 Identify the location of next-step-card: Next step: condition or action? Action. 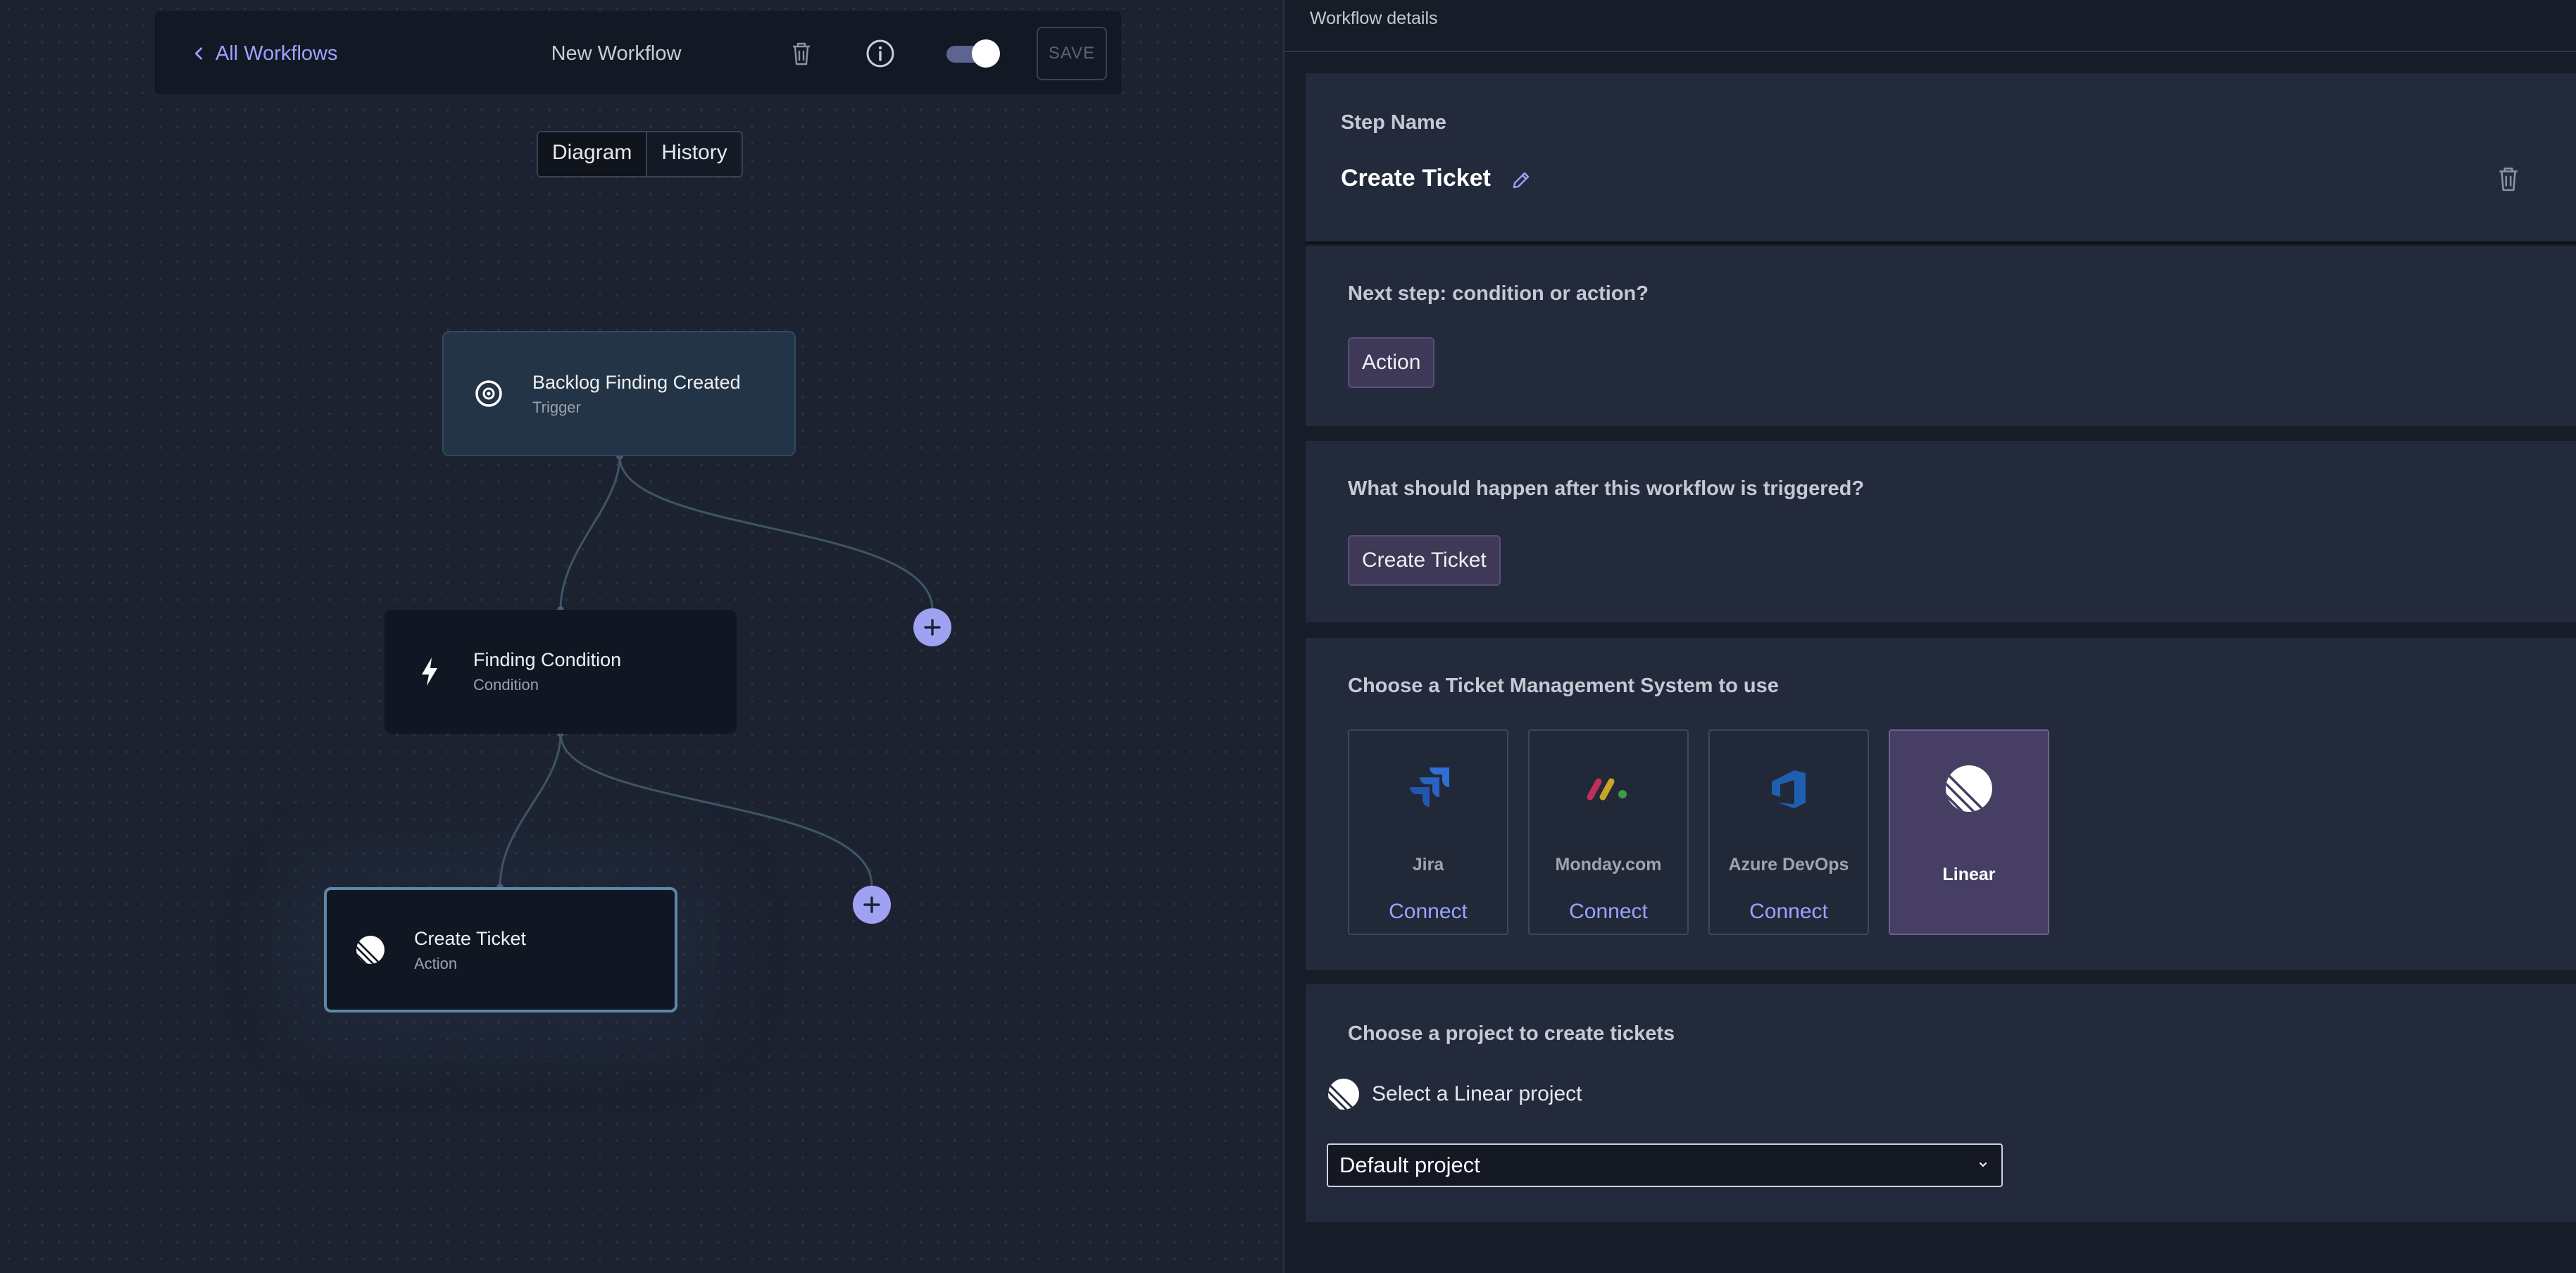
(1941, 336).